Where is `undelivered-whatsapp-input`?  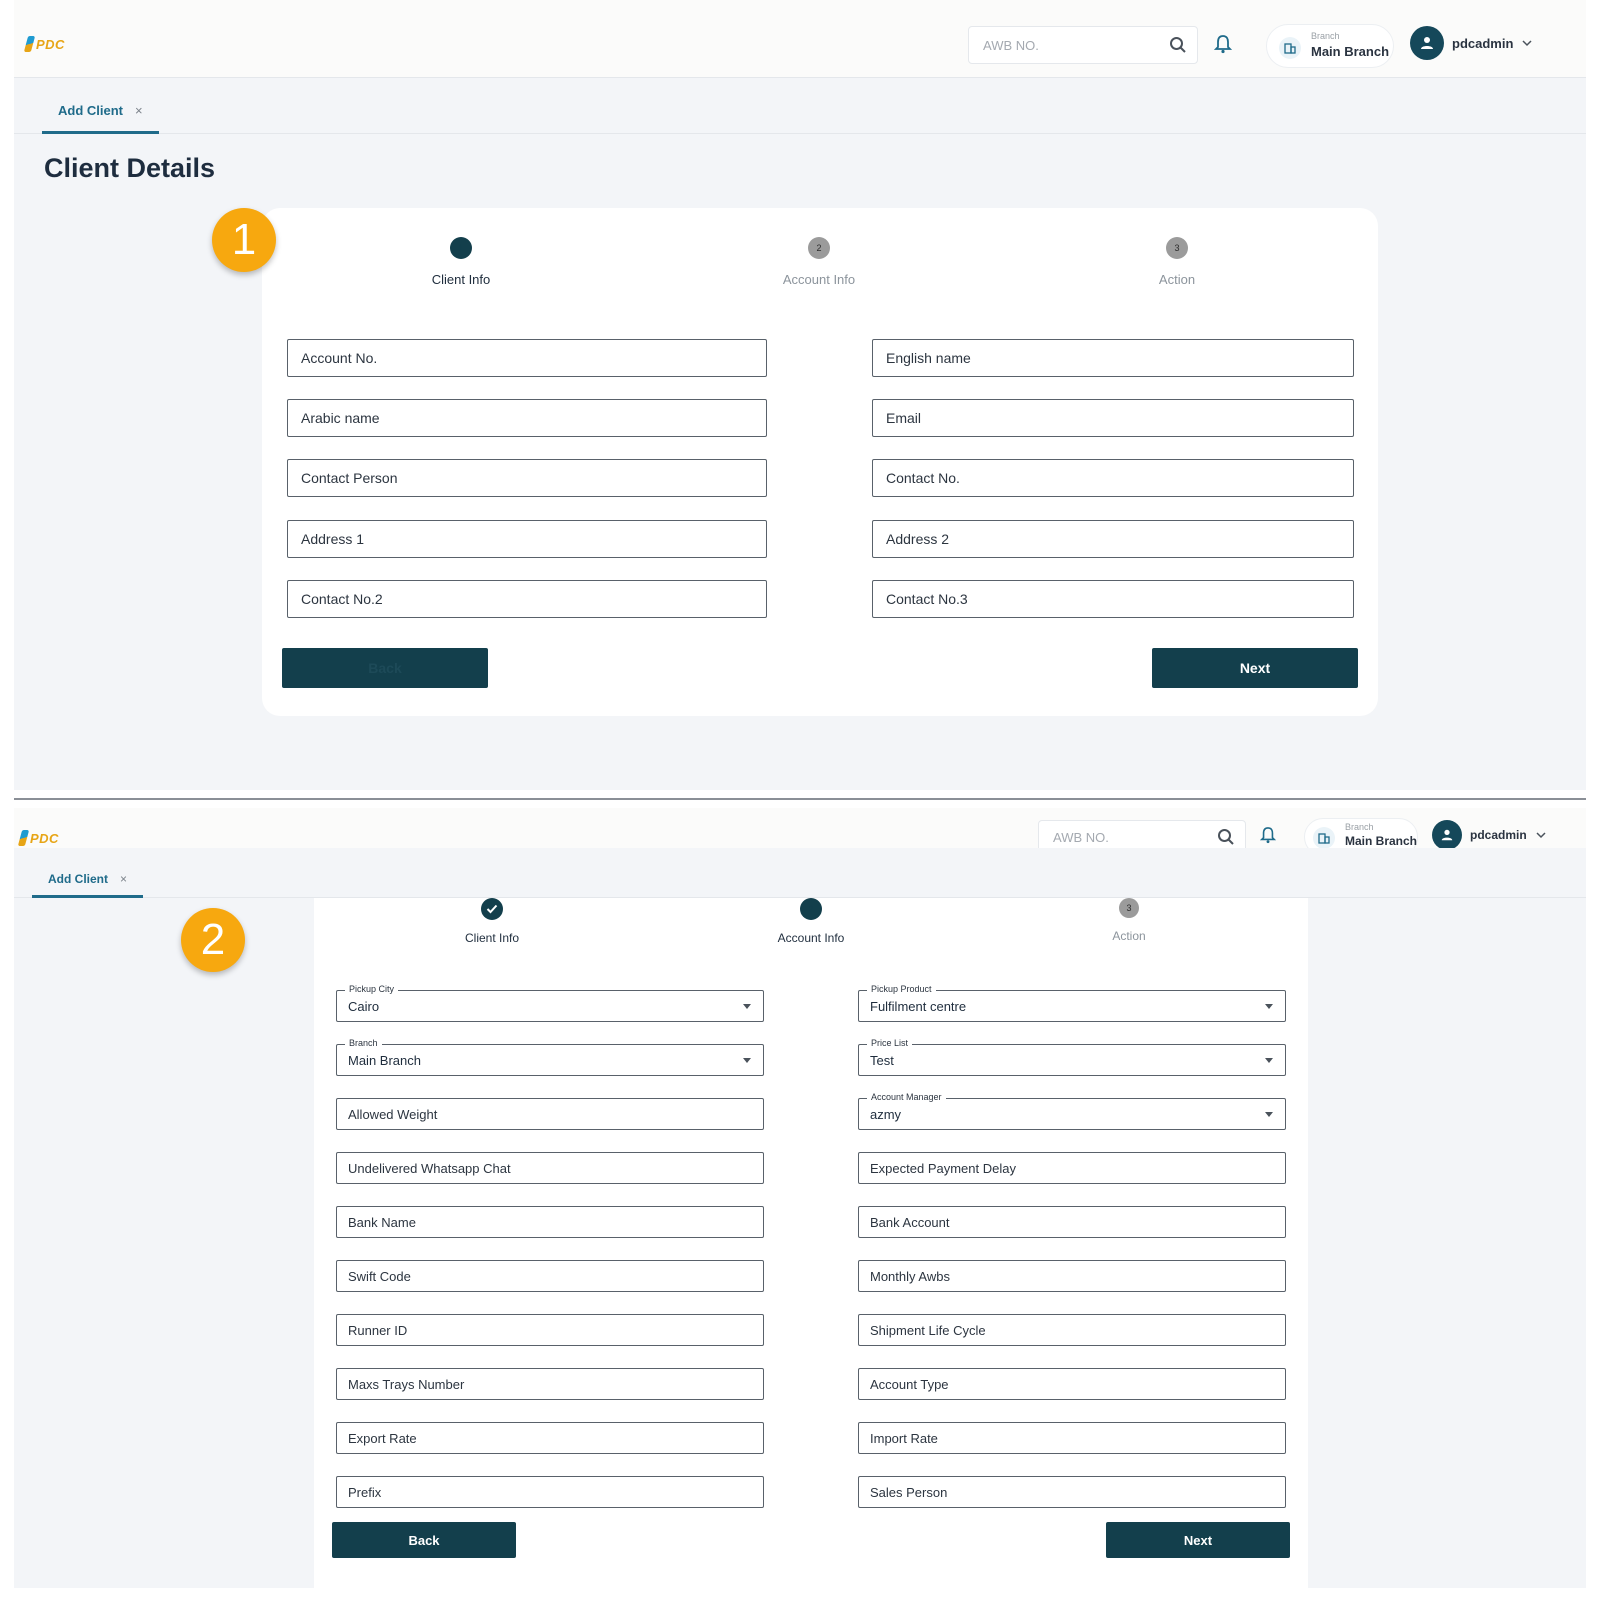 undelivered-whatsapp-input is located at coordinates (550, 1168).